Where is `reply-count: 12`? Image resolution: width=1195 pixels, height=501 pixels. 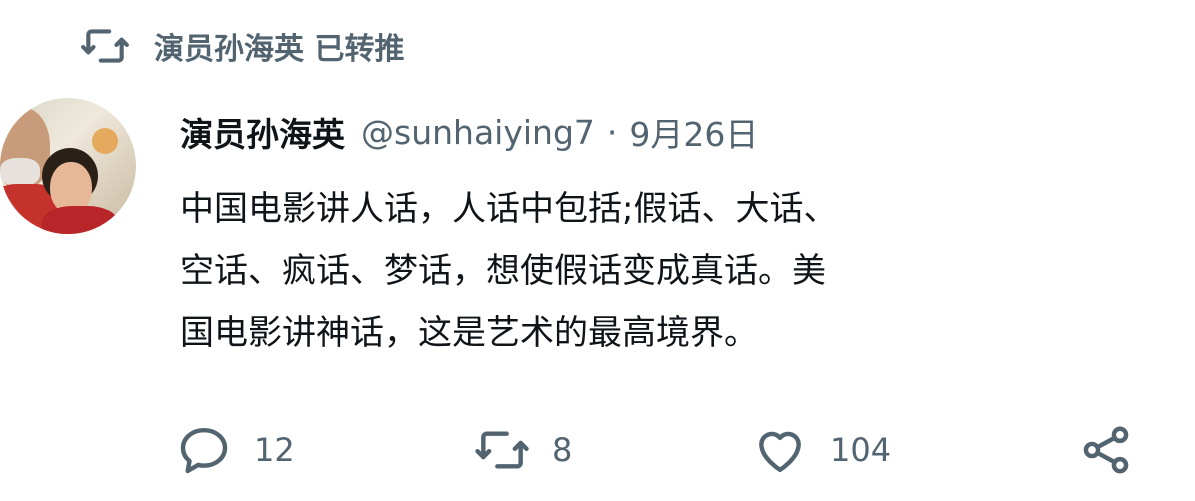
reply-count: 12 is located at coordinates (274, 450).